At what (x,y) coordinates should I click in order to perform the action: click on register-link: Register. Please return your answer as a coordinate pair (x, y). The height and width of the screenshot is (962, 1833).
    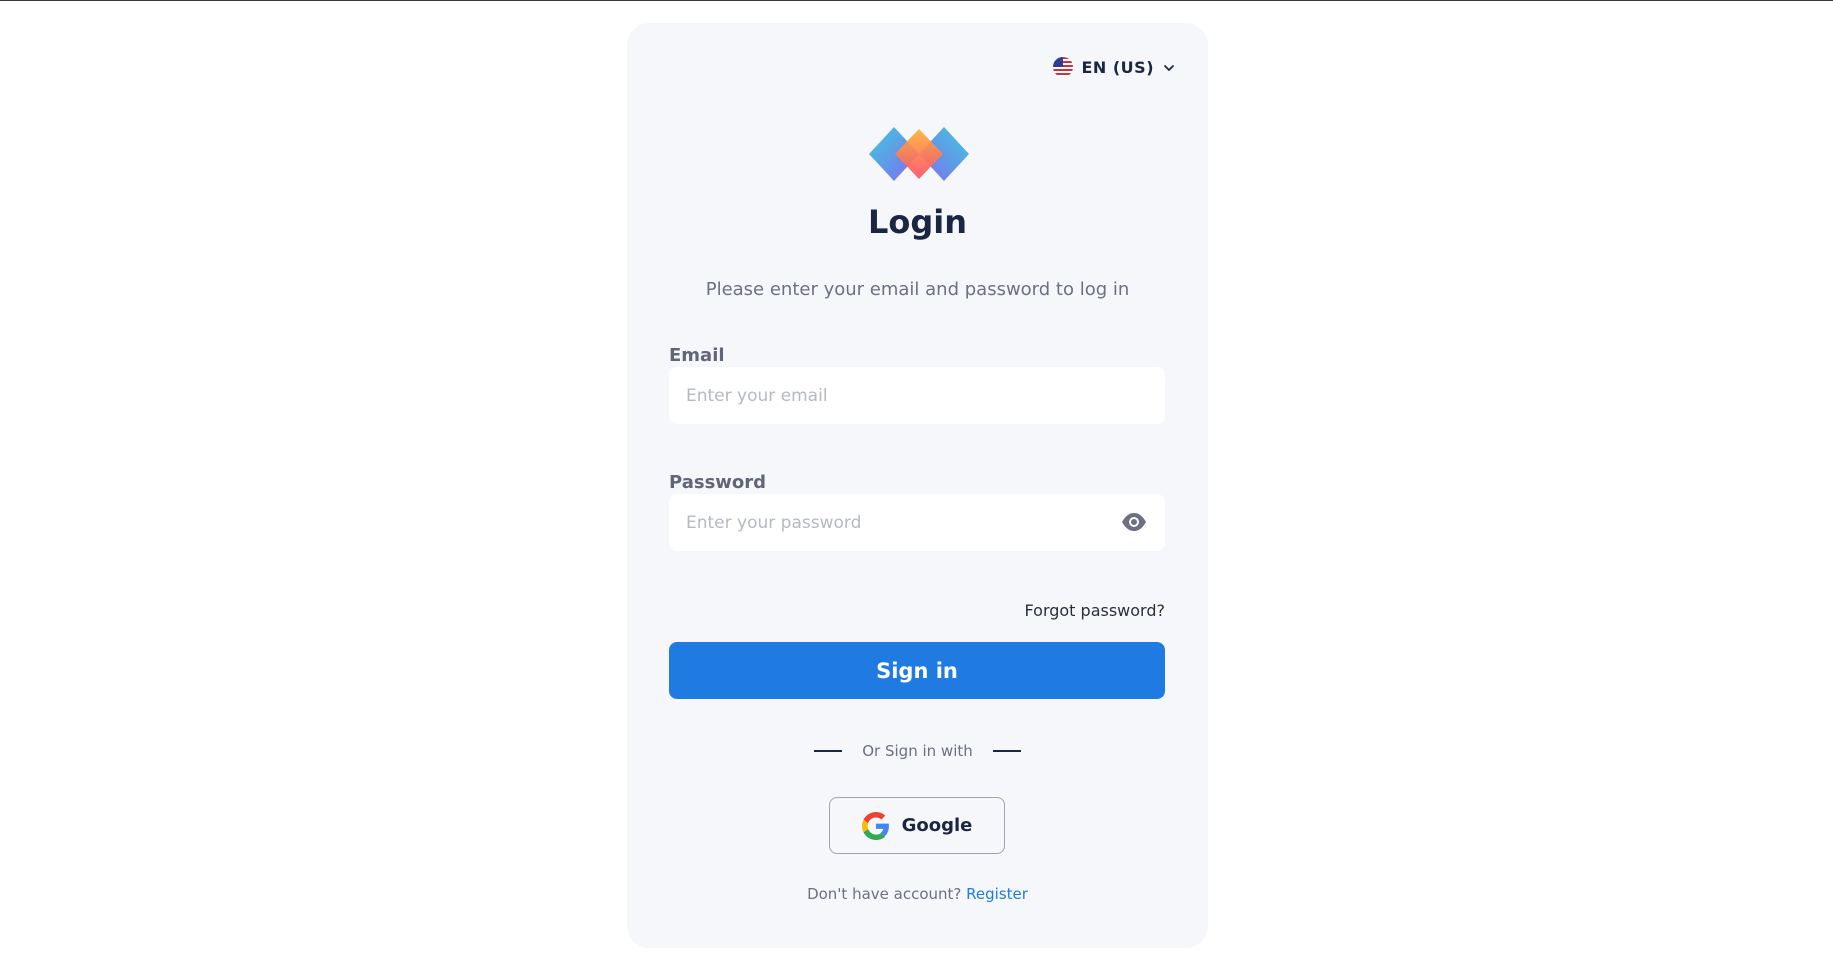
    Looking at the image, I should click on (997, 894).